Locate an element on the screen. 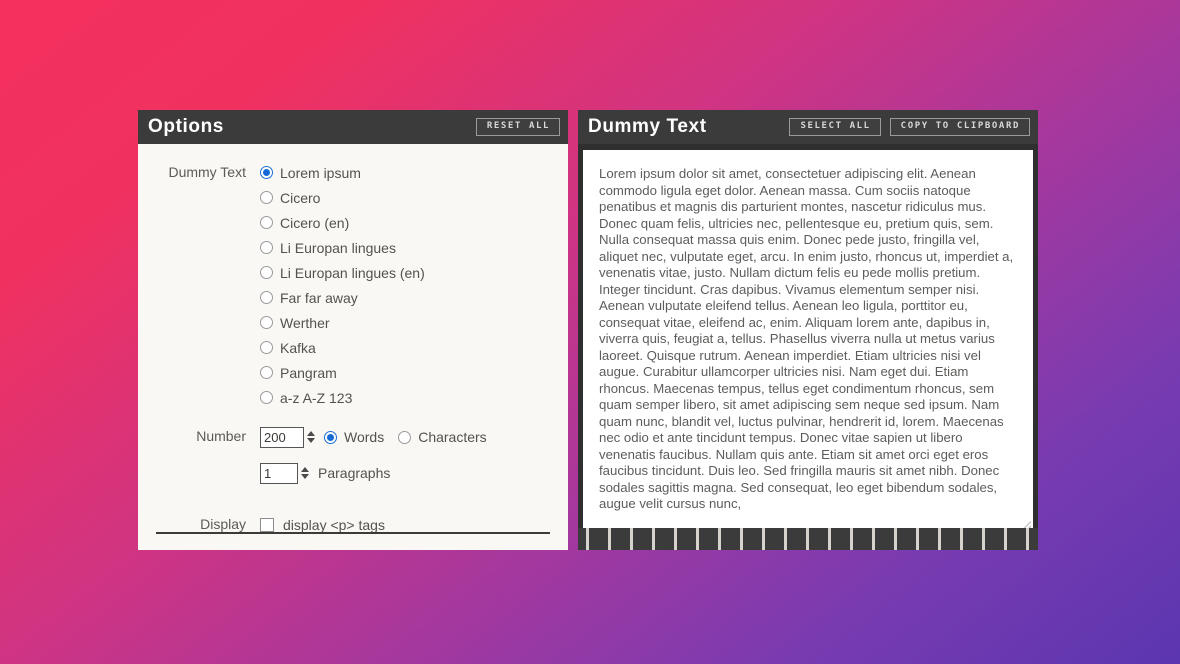  radio-option-werther: Werther is located at coordinates (406, 322).